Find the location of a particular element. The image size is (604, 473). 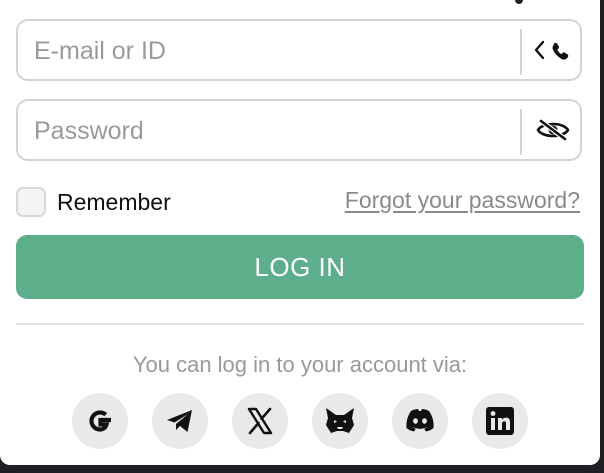

linkedin-icon is located at coordinates (500, 421).